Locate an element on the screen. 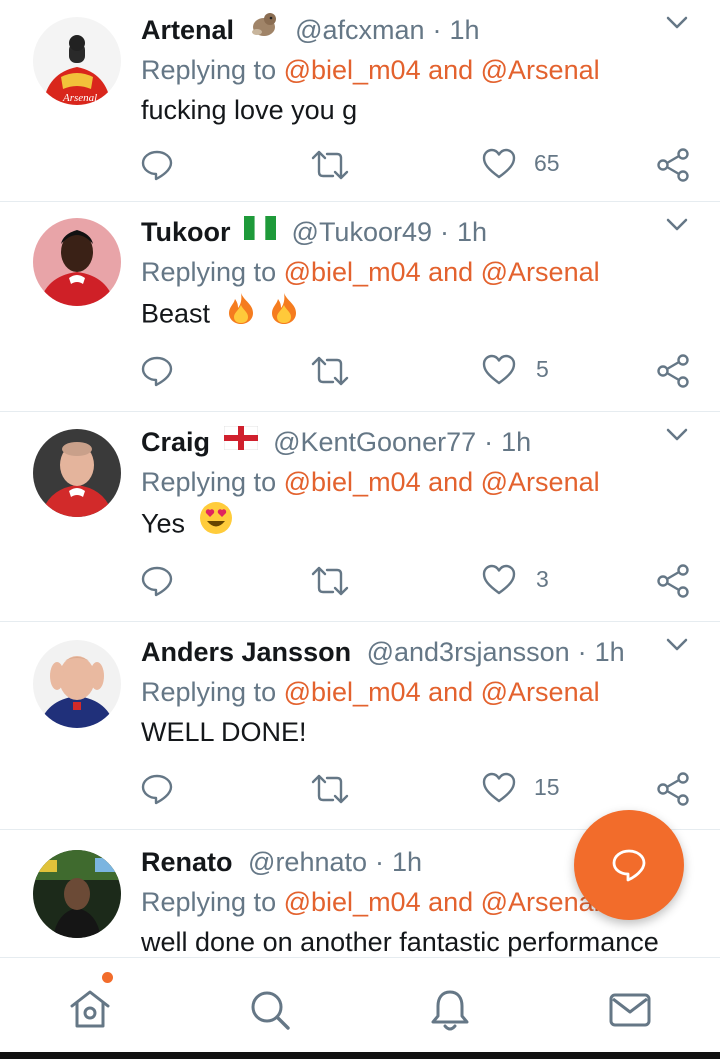 The width and height of the screenshot is (720, 1059). compose-reply-button is located at coordinates (629, 865).